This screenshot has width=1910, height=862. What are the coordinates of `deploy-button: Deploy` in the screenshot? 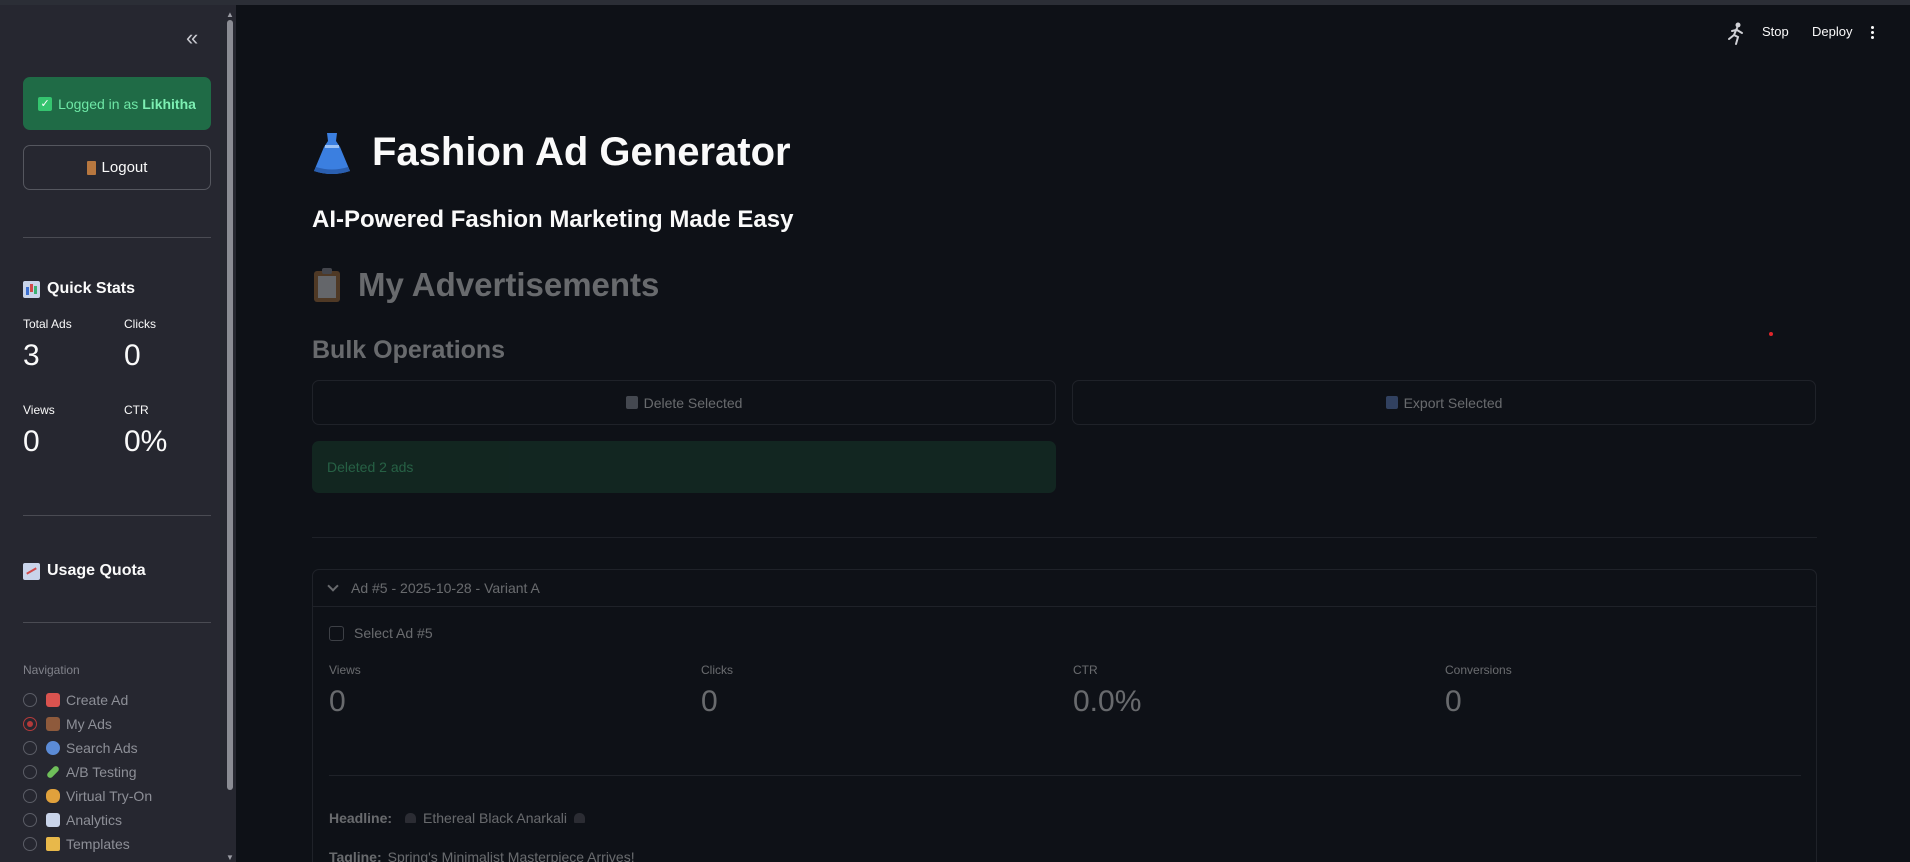 It's located at (1832, 31).